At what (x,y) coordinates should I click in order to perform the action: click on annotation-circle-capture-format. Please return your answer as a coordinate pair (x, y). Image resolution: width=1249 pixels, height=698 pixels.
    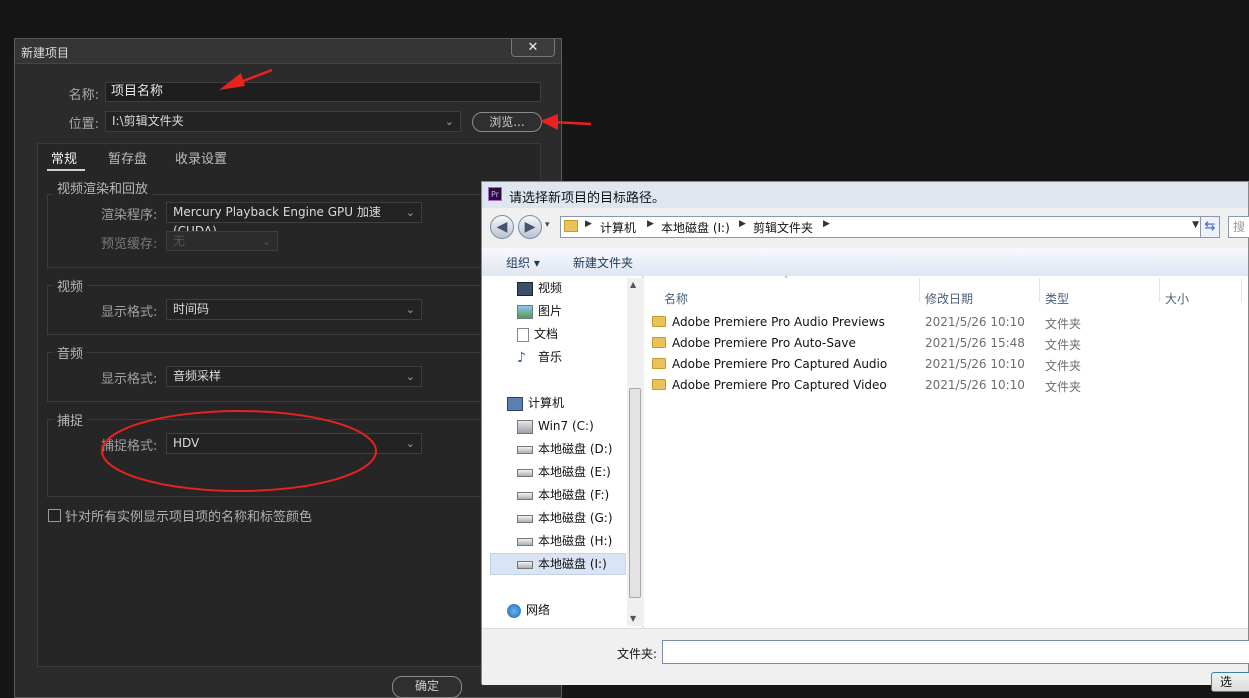
    Looking at the image, I should click on (239, 451).